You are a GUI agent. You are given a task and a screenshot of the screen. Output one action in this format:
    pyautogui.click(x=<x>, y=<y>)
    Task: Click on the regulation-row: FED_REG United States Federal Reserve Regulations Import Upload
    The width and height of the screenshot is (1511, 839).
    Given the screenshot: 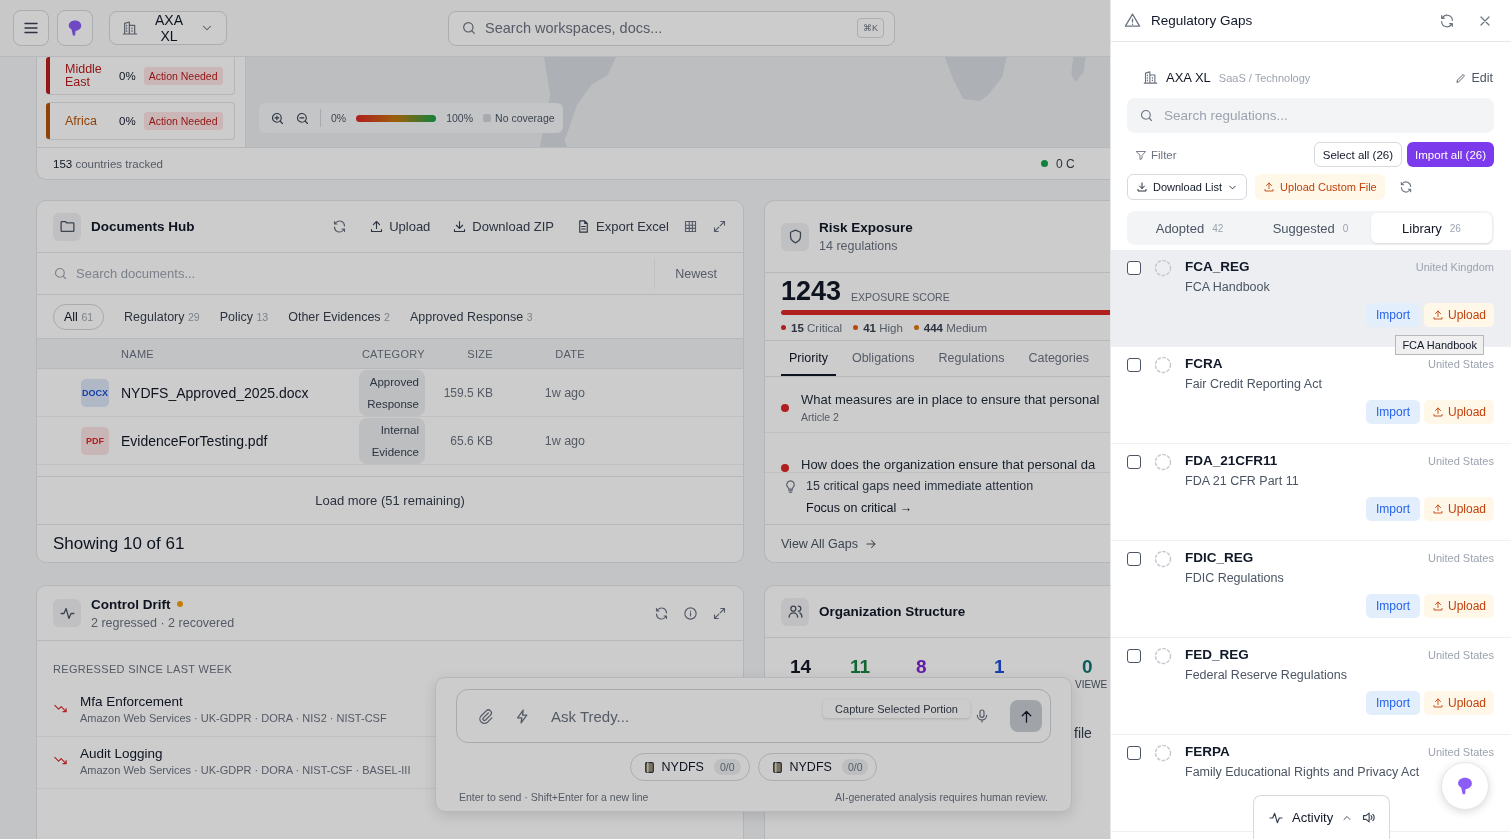 What is the action you would take?
    pyautogui.click(x=1311, y=686)
    